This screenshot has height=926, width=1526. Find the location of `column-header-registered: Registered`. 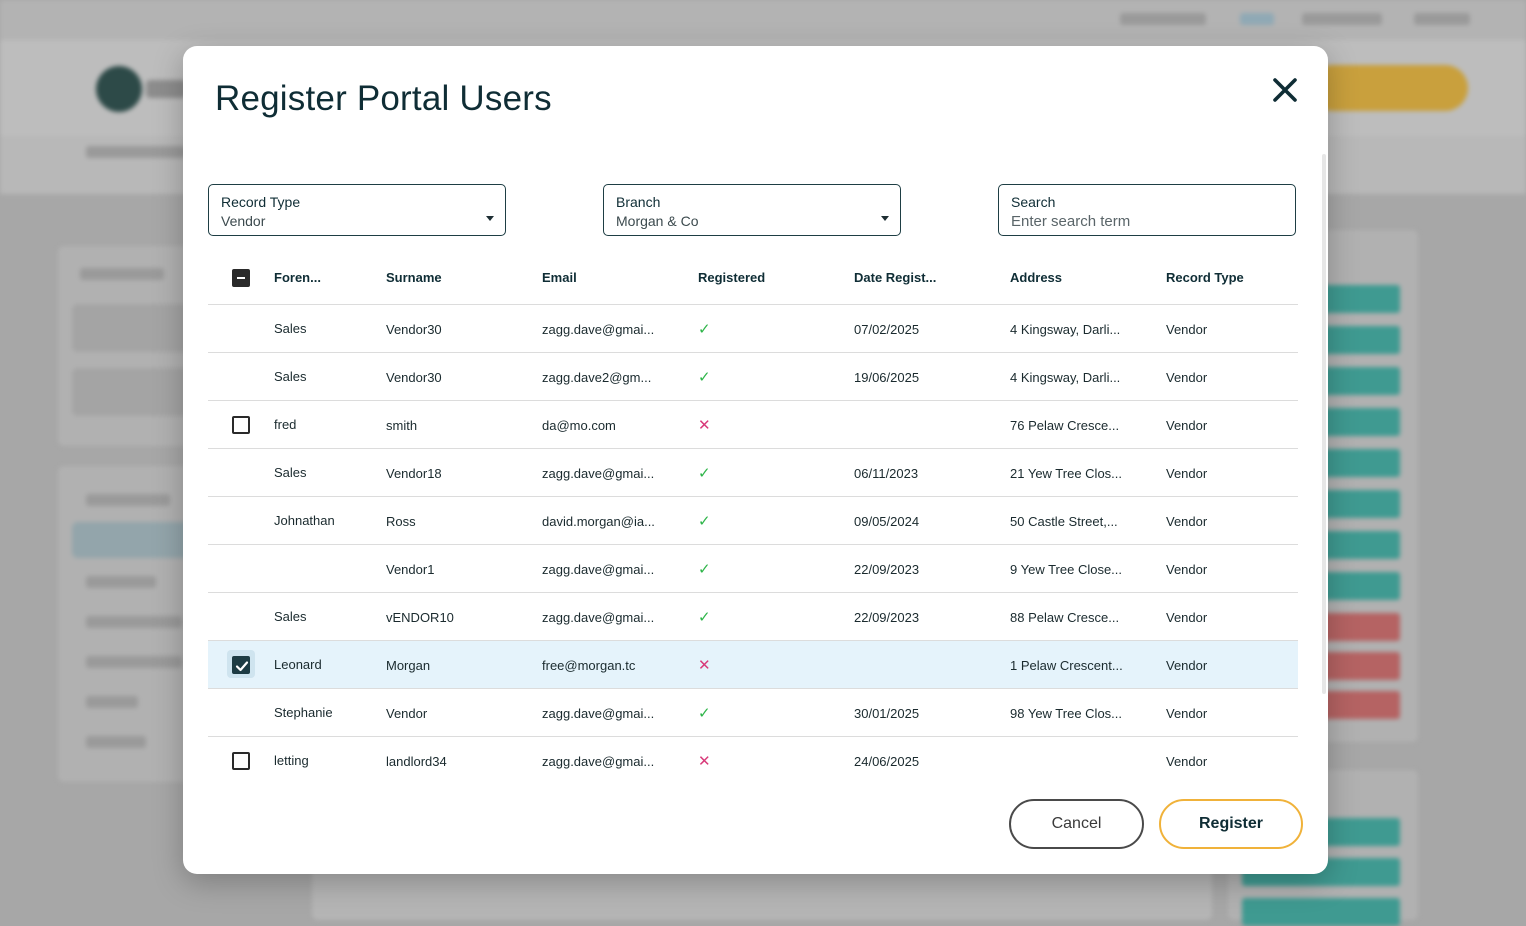

column-header-registered: Registered is located at coordinates (731, 277).